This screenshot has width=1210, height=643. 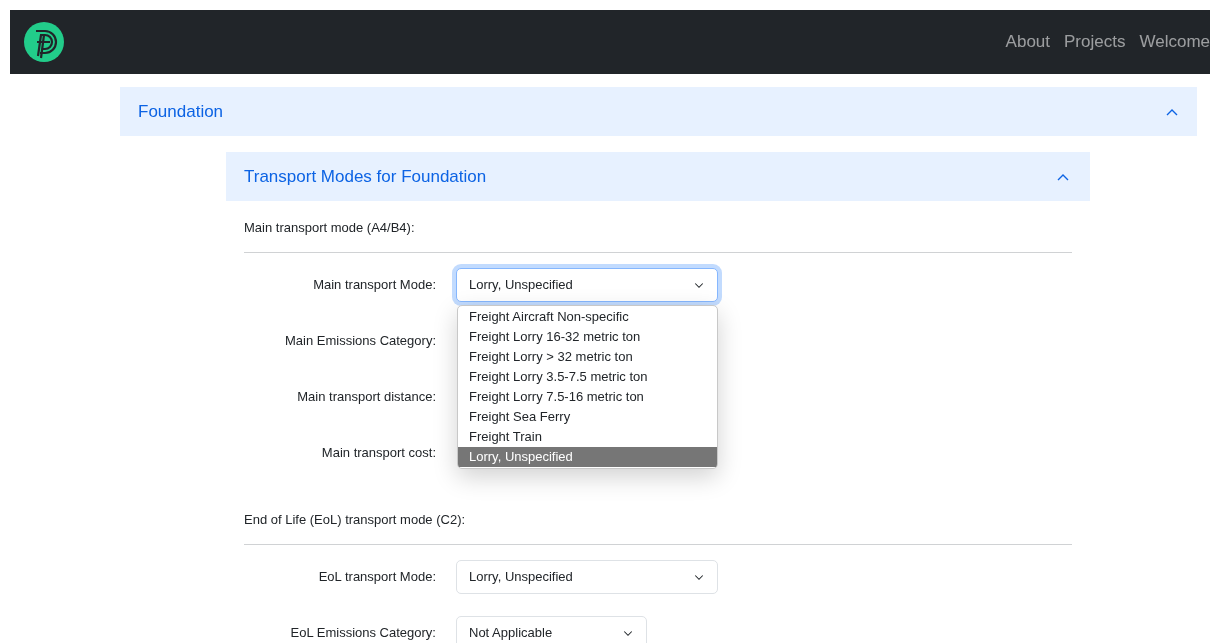 I want to click on dropdown-option: Lorry, Unspecified, so click(x=587, y=457).